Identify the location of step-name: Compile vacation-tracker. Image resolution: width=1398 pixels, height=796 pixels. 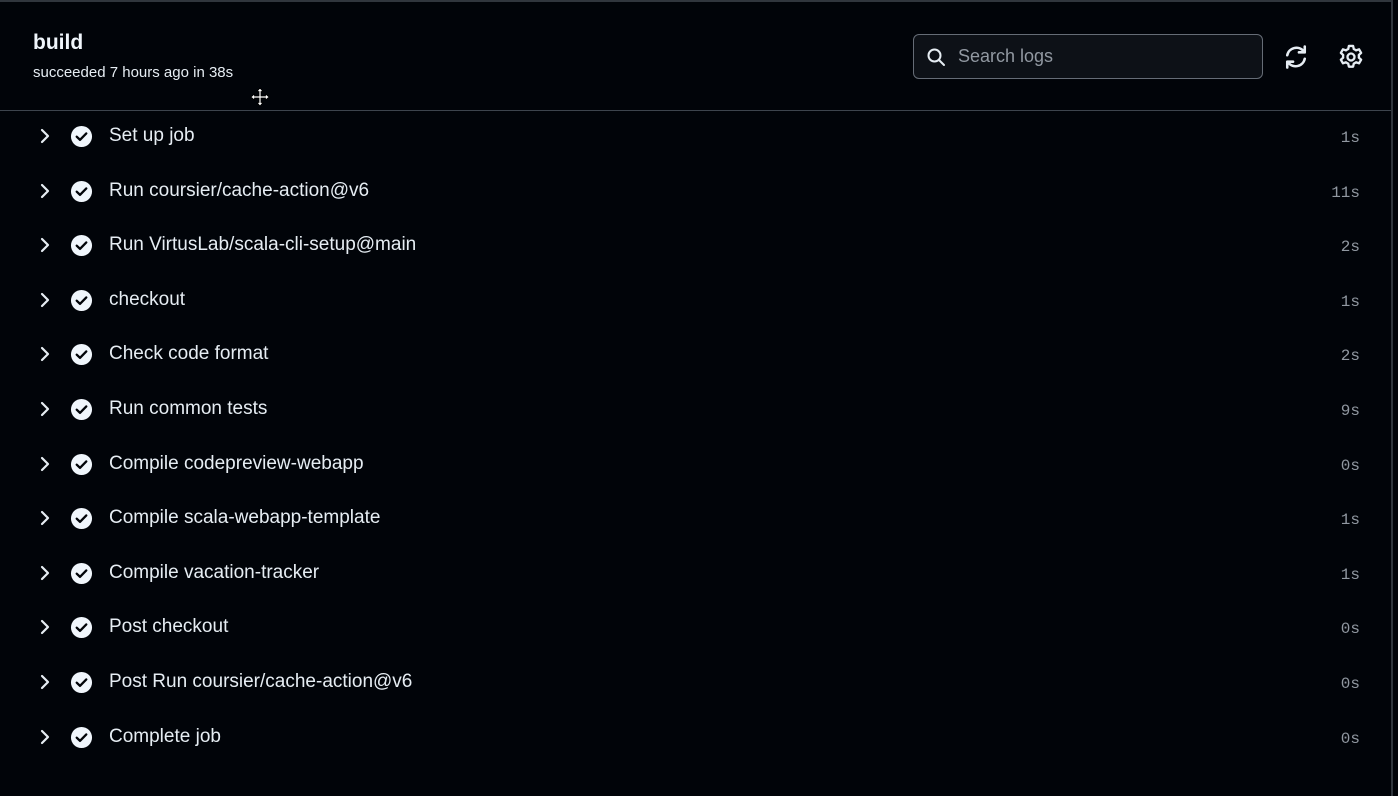
(214, 572).